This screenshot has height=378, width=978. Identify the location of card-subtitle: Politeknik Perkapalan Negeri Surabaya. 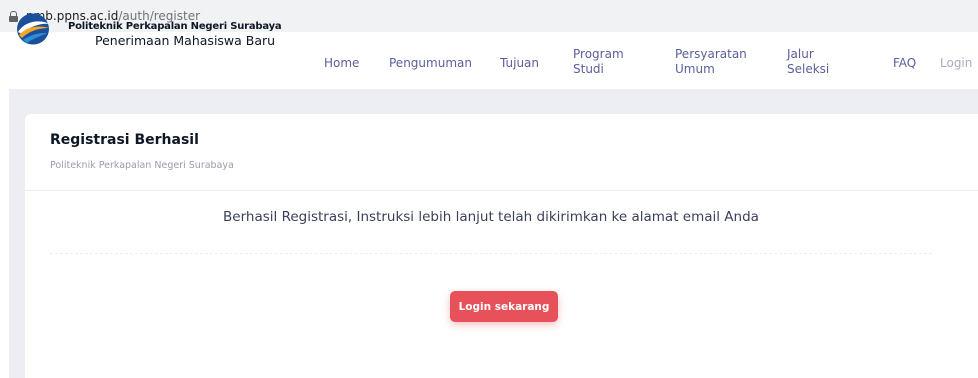
(142, 165).